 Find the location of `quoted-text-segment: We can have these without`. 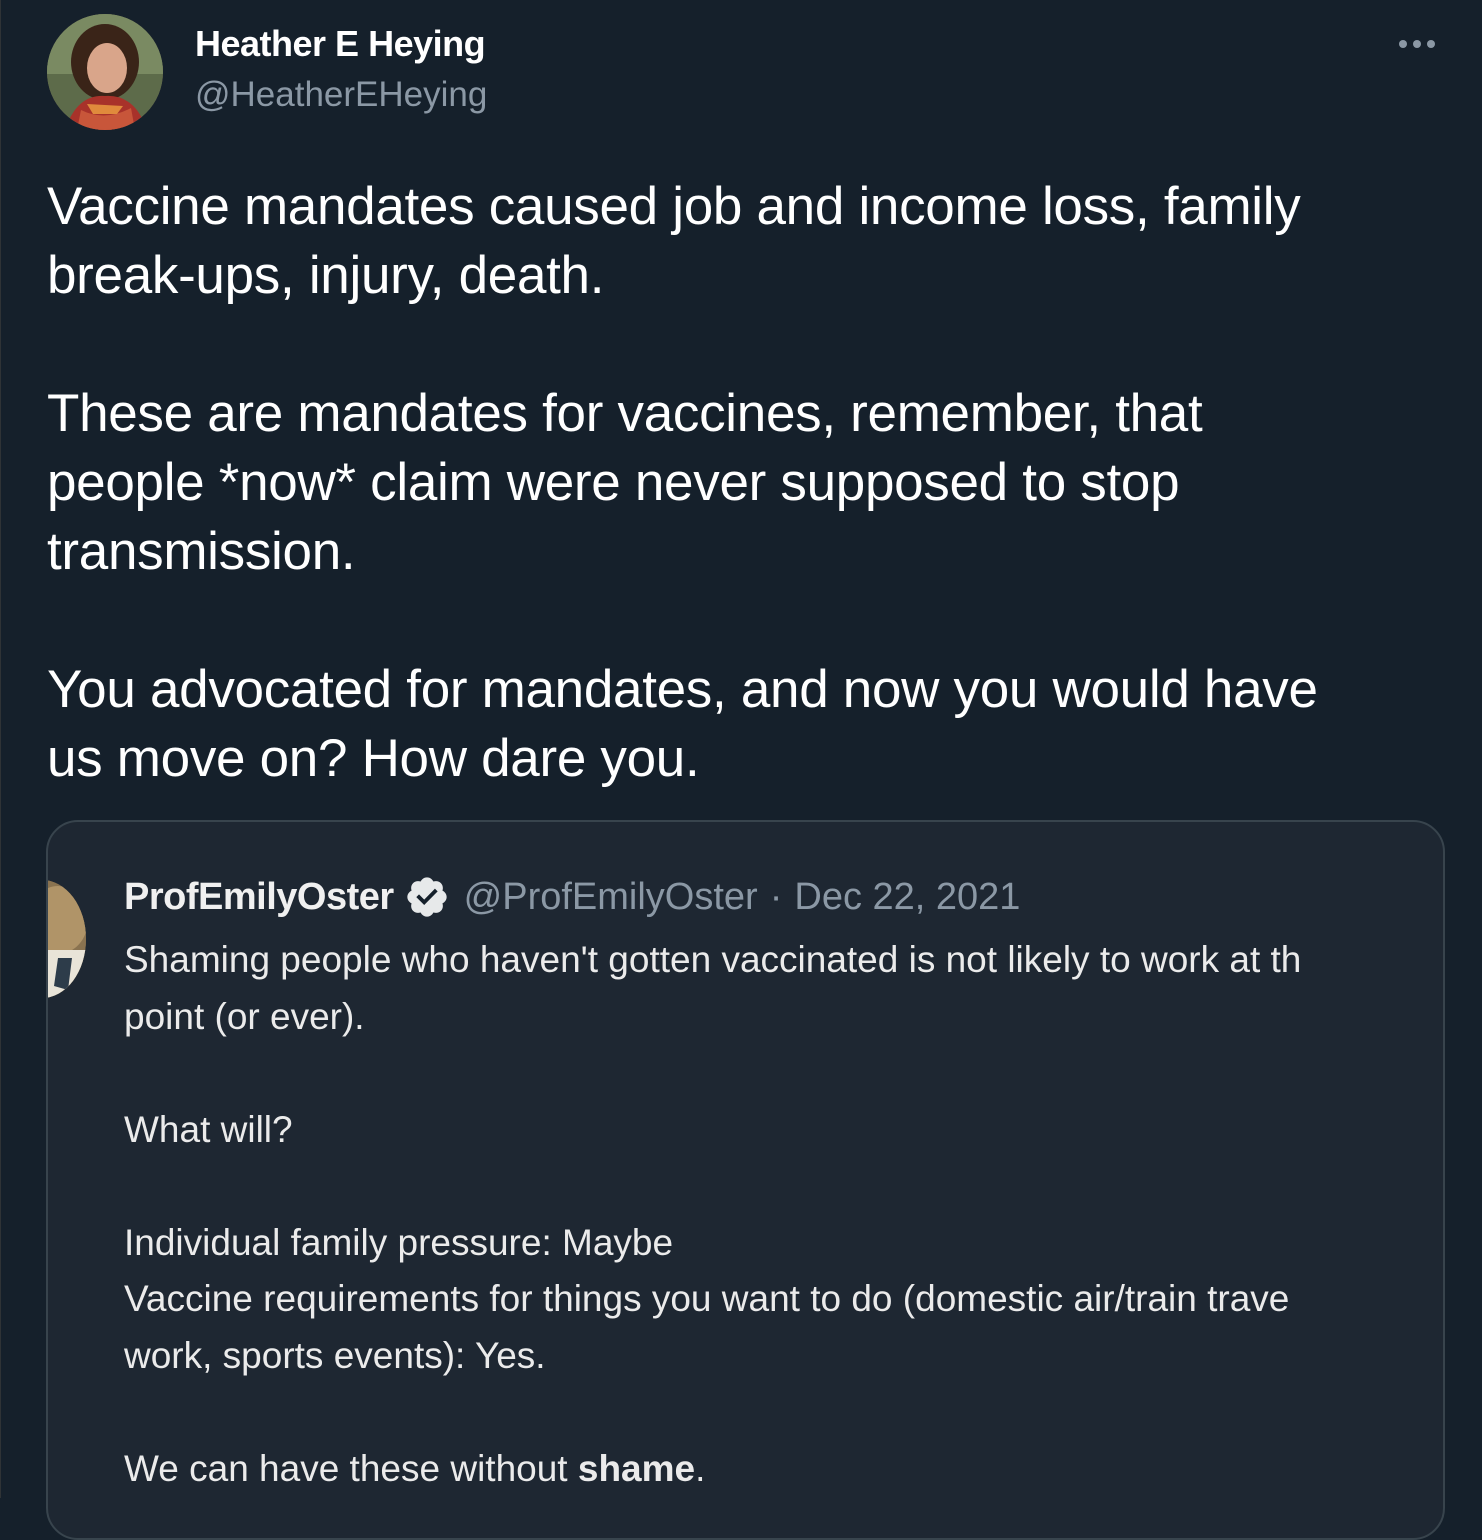

quoted-text-segment: We can have these without is located at coordinates (351, 1468).